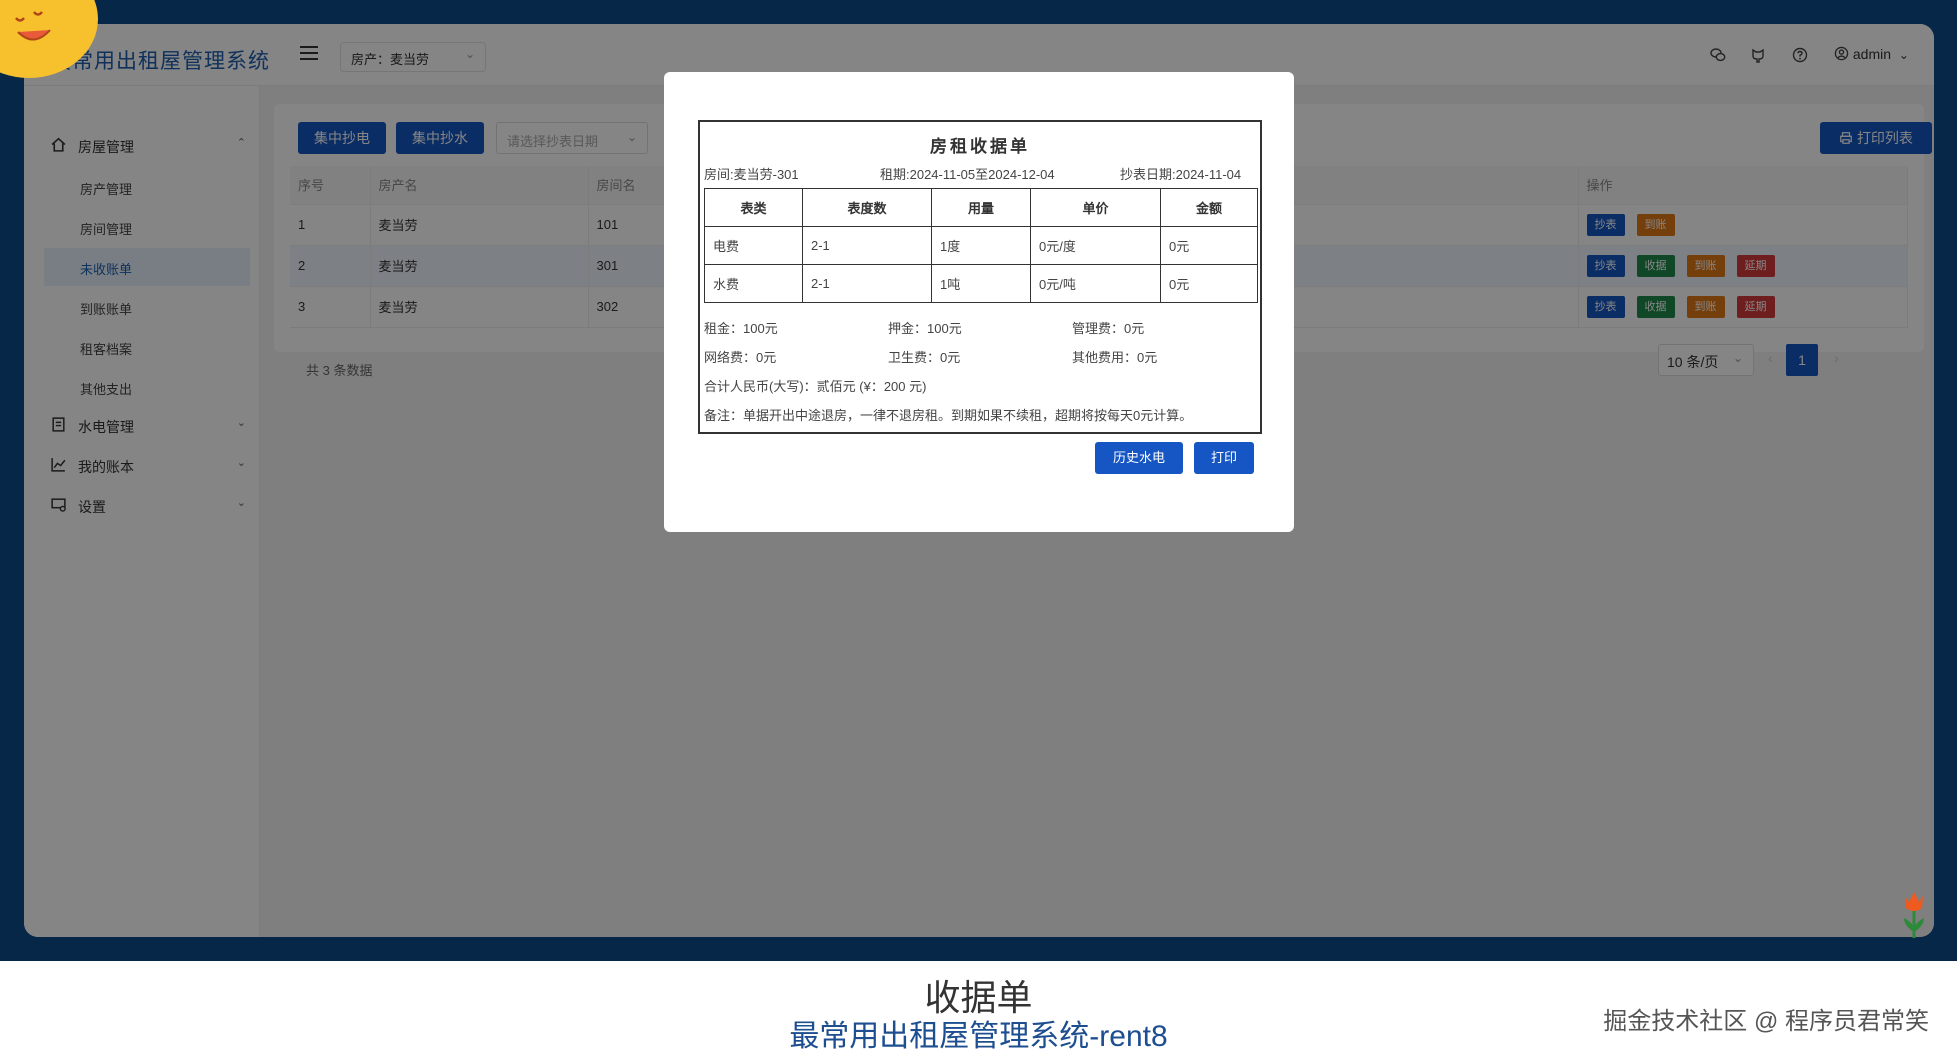  I want to click on deposit-value: 押金：100元, so click(925, 328).